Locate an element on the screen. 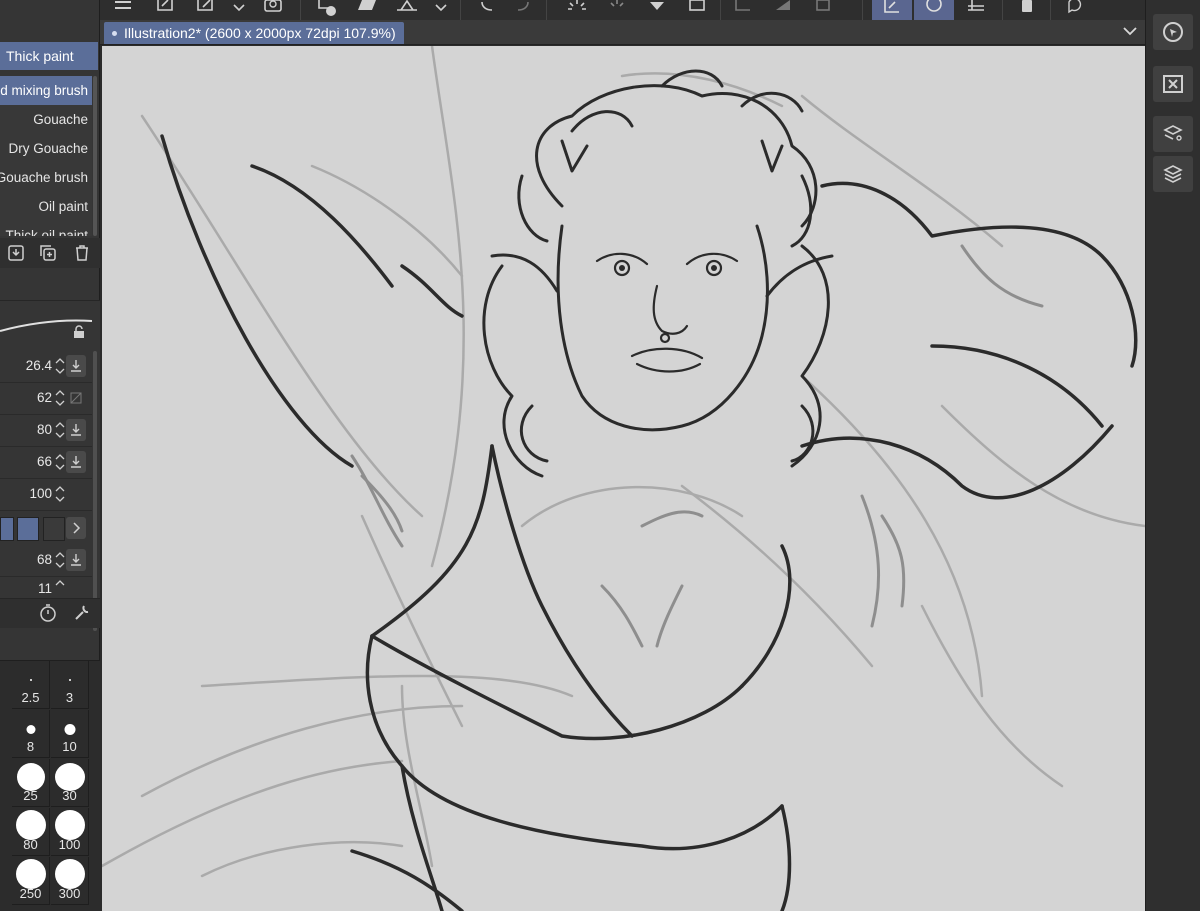 This screenshot has height=911, width=1200. new-file-icon is located at coordinates (165, 10).